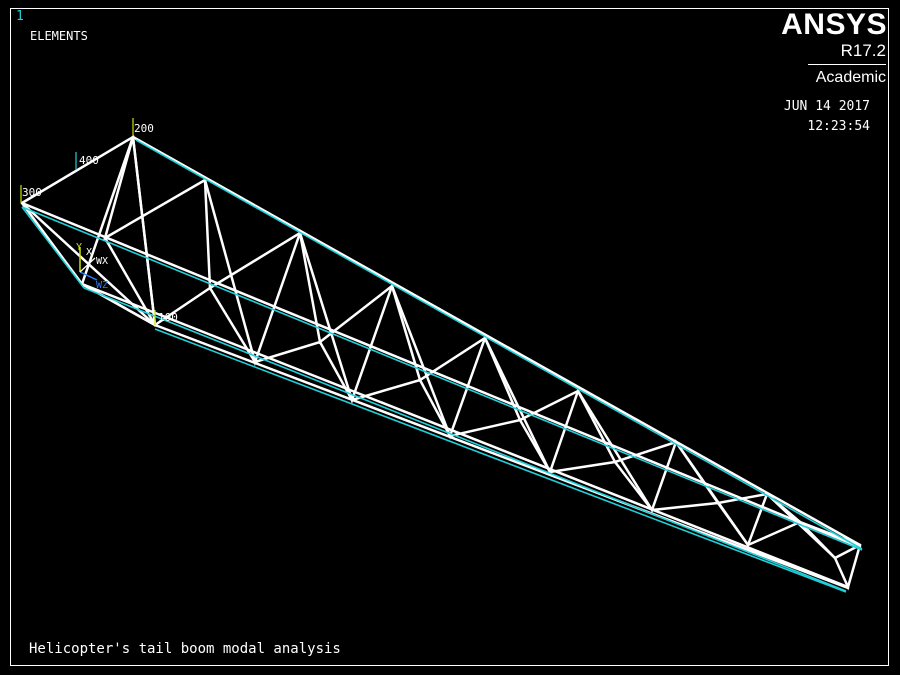 The height and width of the screenshot is (675, 900). Describe the element at coordinates (89, 160) in the screenshot. I see `keypoint-label-b: 400` at that location.